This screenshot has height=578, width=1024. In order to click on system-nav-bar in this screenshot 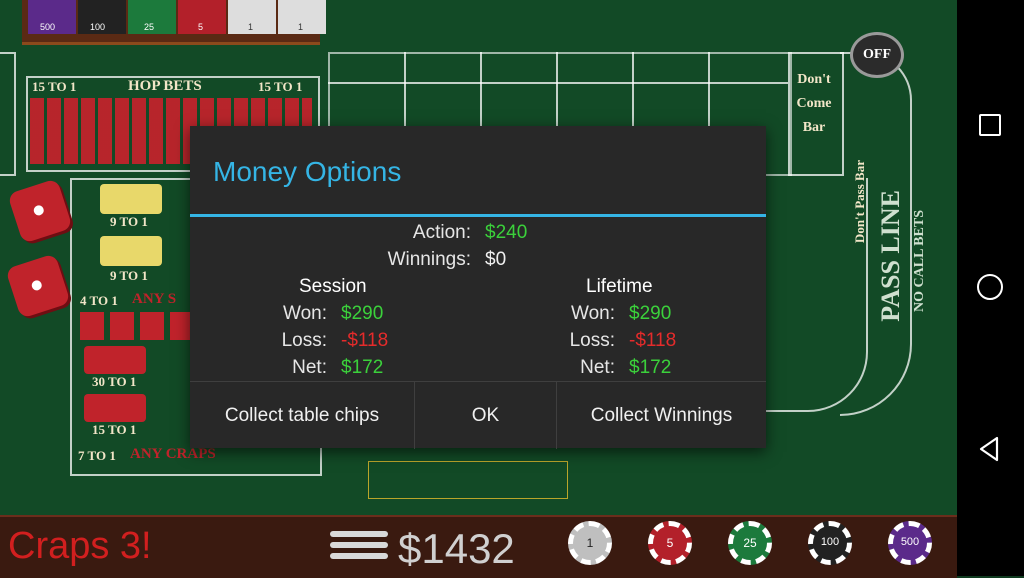, I will do `click(990, 288)`.